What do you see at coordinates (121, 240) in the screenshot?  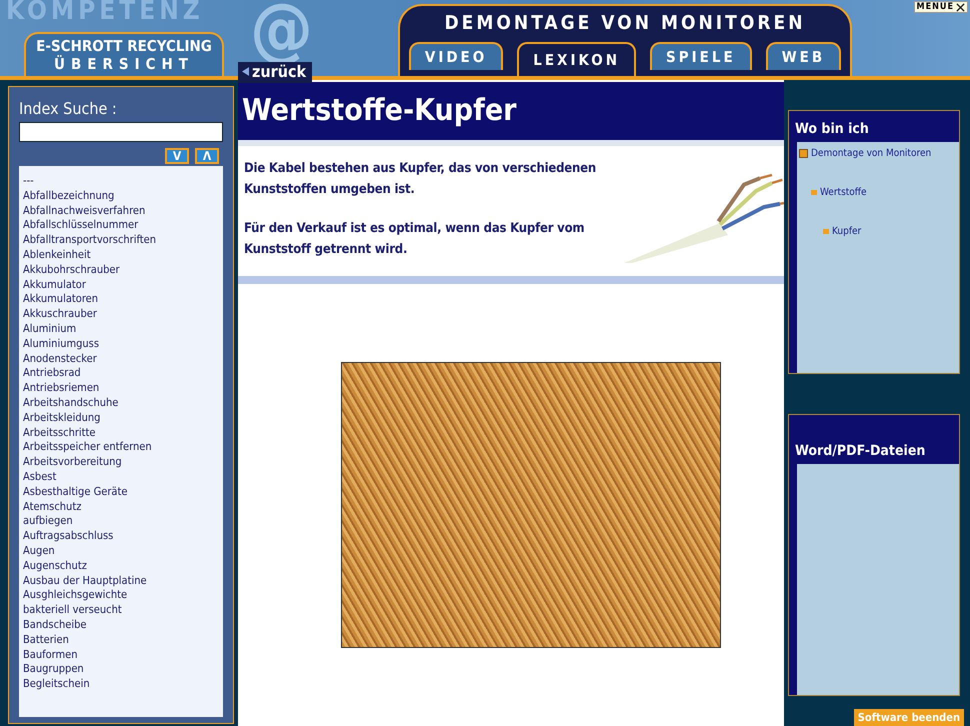 I see `index-item: Abfalltransportvorschriften` at bounding box center [121, 240].